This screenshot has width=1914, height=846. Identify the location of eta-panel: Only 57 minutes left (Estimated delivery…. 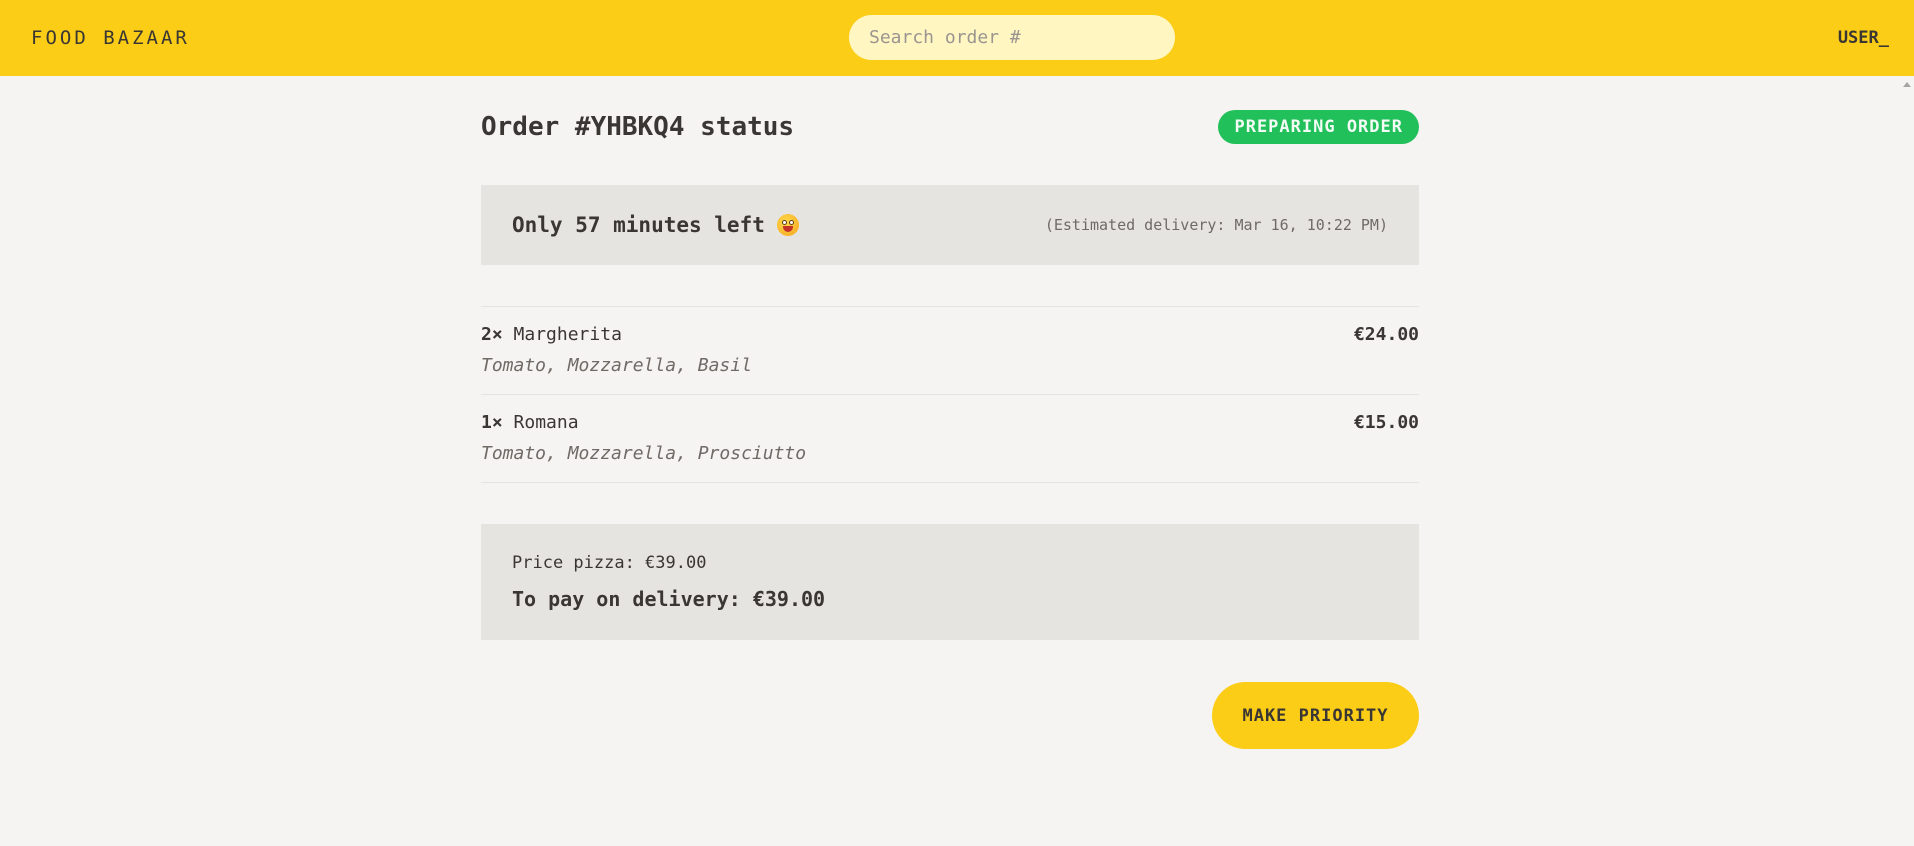
(950, 225).